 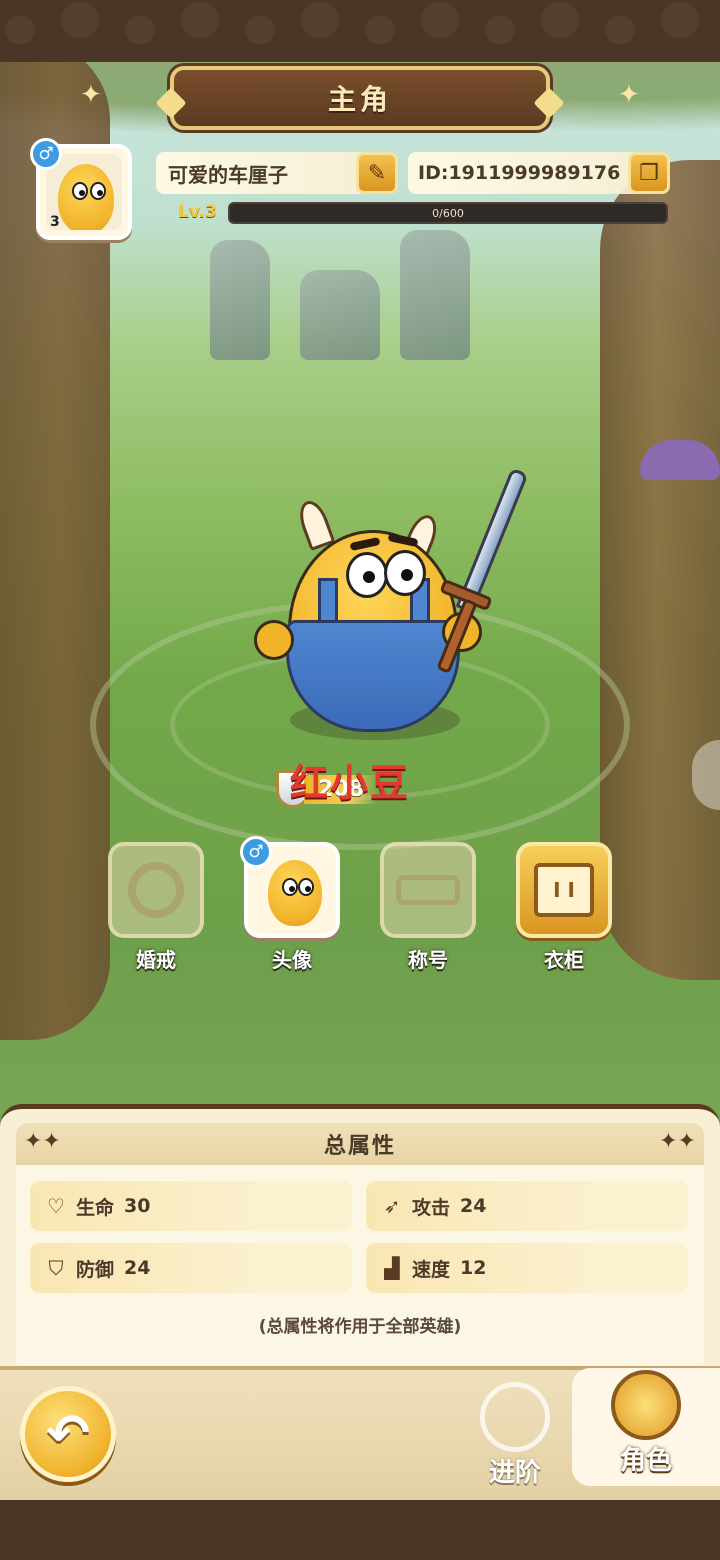 What do you see at coordinates (95, 1269) in the screenshot?
I see `stat-label: 防御` at bounding box center [95, 1269].